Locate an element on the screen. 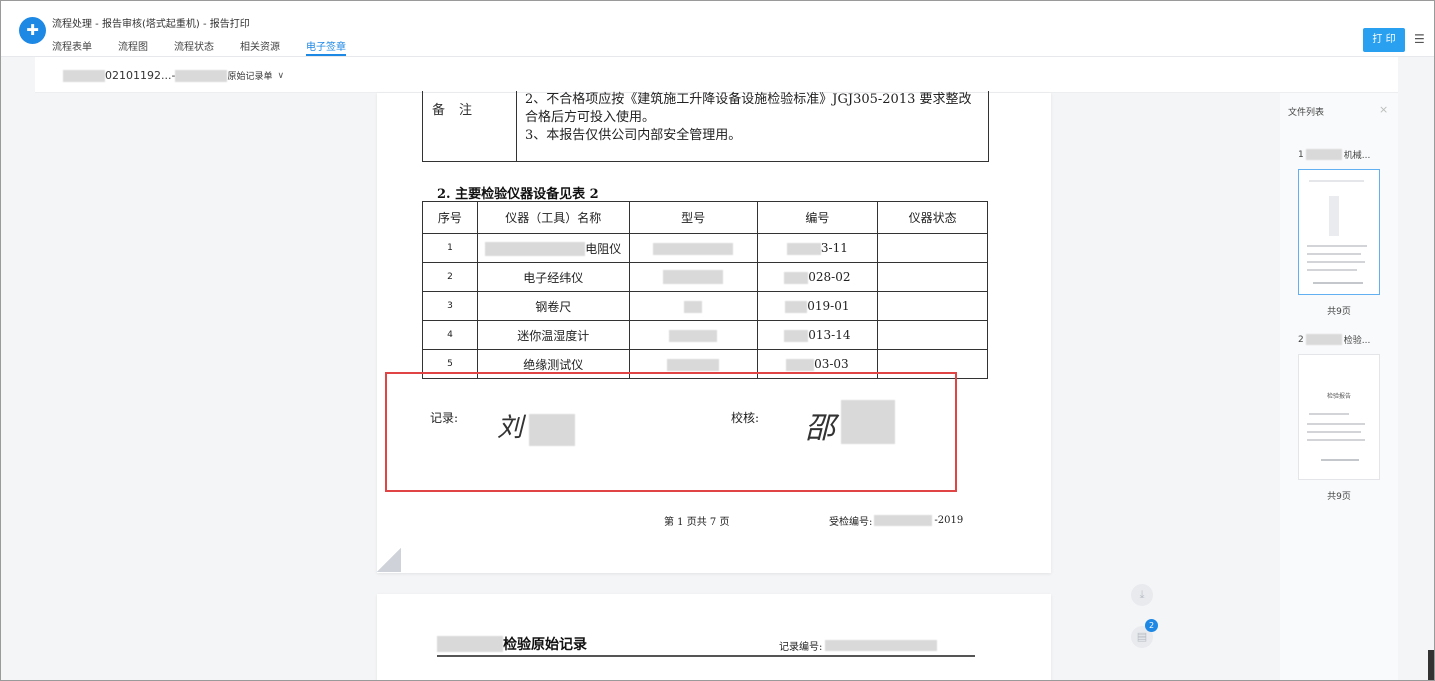 The height and width of the screenshot is (681, 1435). cell-code: 013-14 is located at coordinates (817, 335).